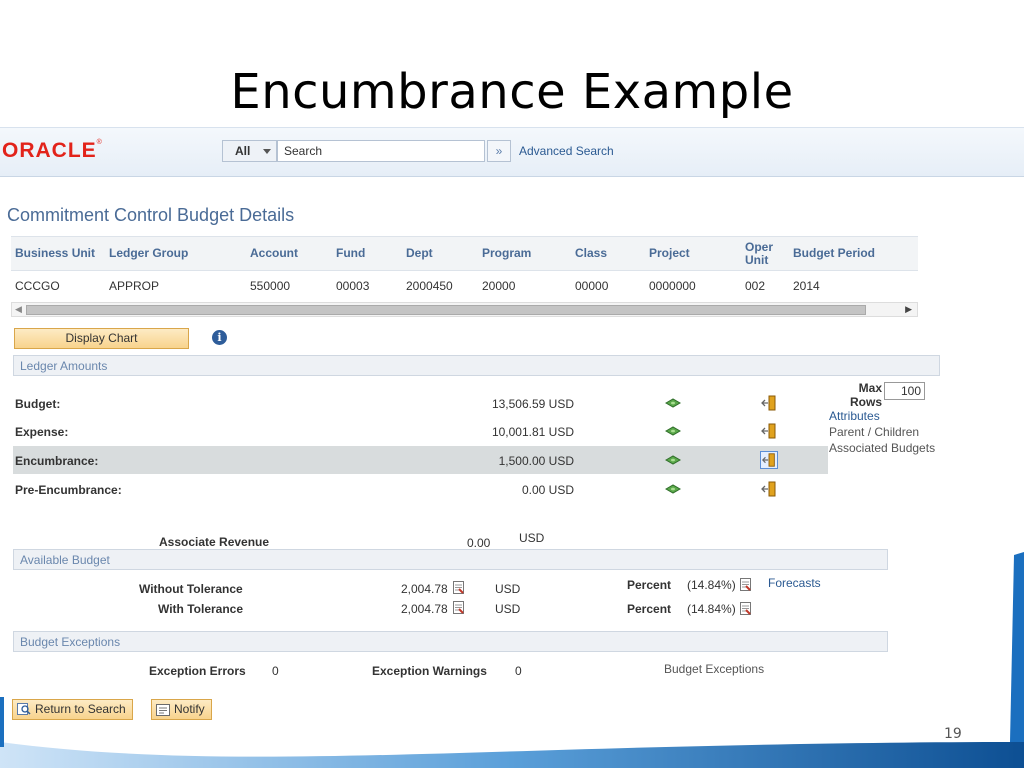 The width and height of the screenshot is (1024, 768). What do you see at coordinates (353, 285) in the screenshot?
I see `cell-fund: 00003` at bounding box center [353, 285].